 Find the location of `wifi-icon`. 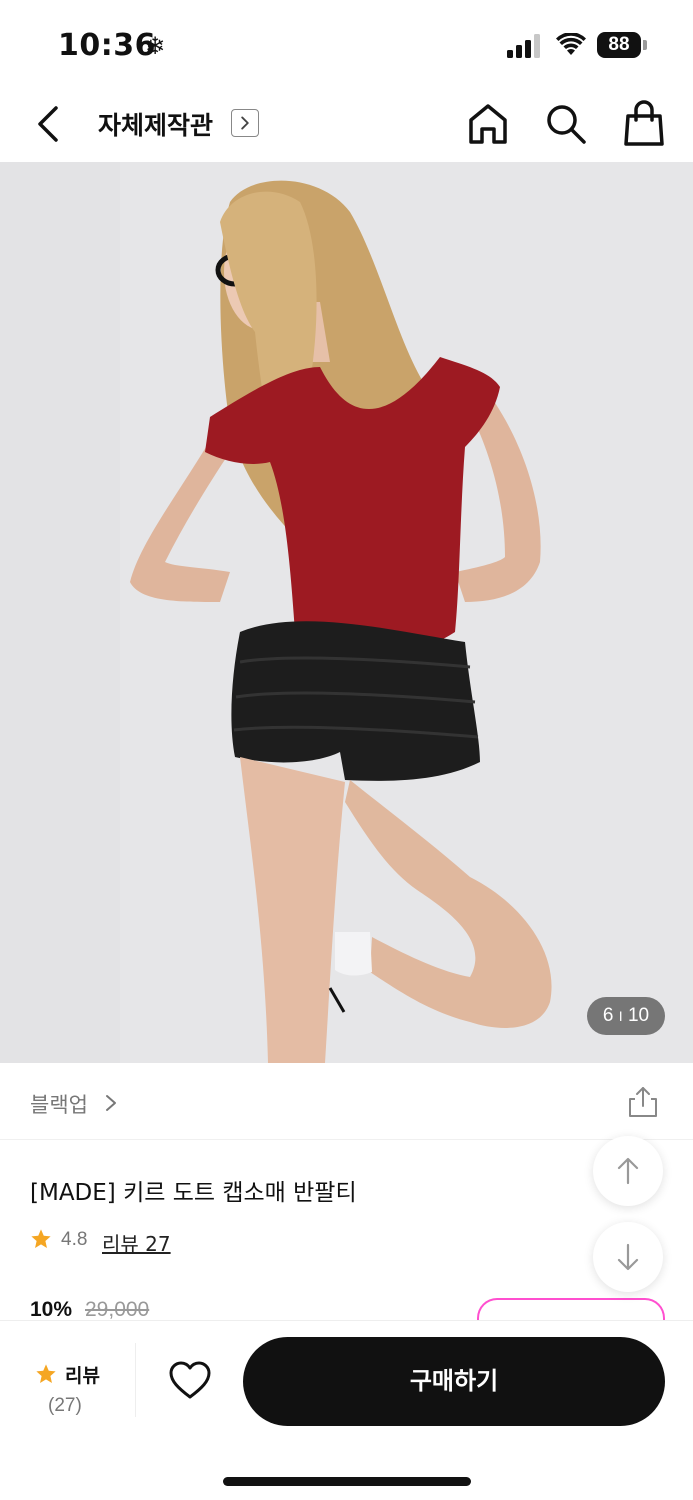

wifi-icon is located at coordinates (571, 44).